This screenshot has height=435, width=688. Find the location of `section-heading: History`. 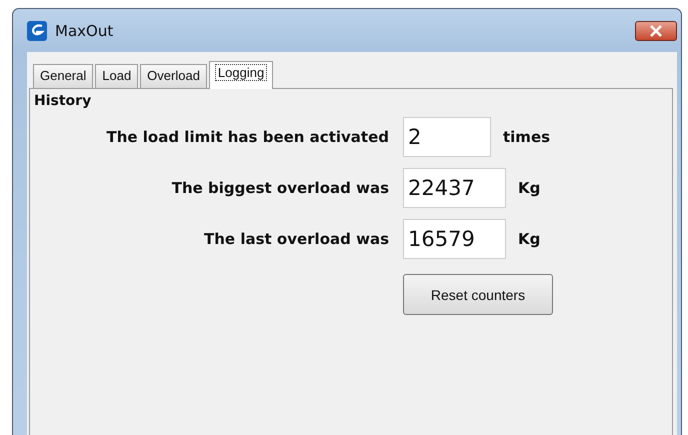

section-heading: History is located at coordinates (63, 101).